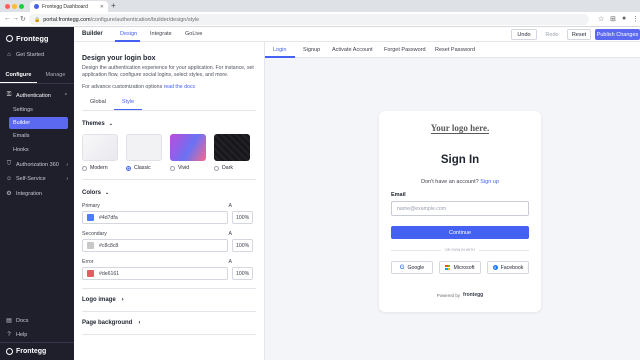 This screenshot has width=640, height=360. What do you see at coordinates (460, 128) in the screenshot?
I see `logo-placeholder: Your logo here.` at bounding box center [460, 128].